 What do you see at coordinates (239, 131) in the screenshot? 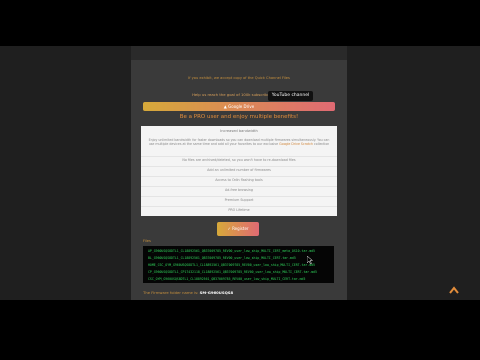
I see `panel-title: Increased bandwidth` at bounding box center [239, 131].